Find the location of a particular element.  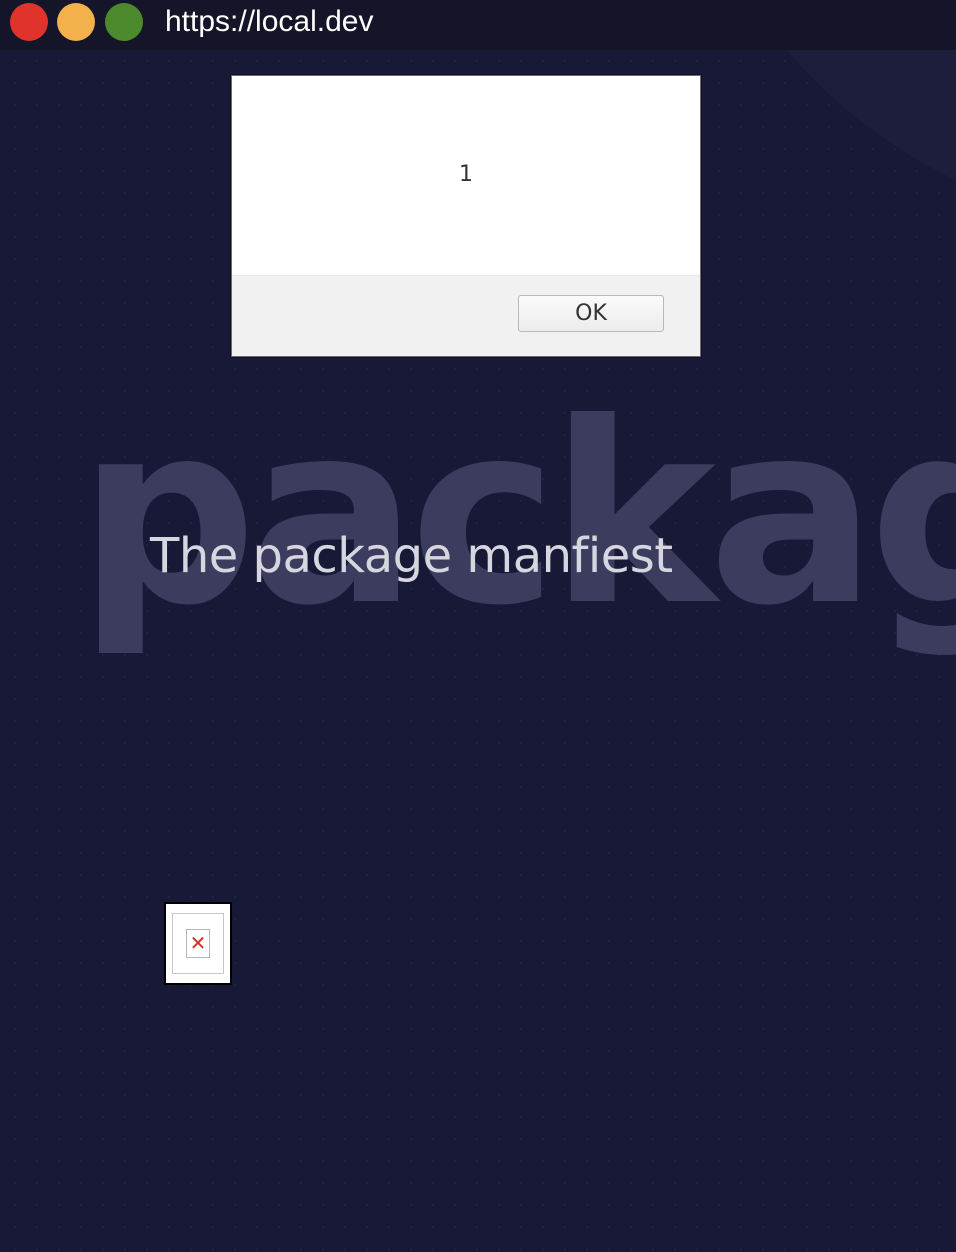

ok-button: OK is located at coordinates (591, 313).